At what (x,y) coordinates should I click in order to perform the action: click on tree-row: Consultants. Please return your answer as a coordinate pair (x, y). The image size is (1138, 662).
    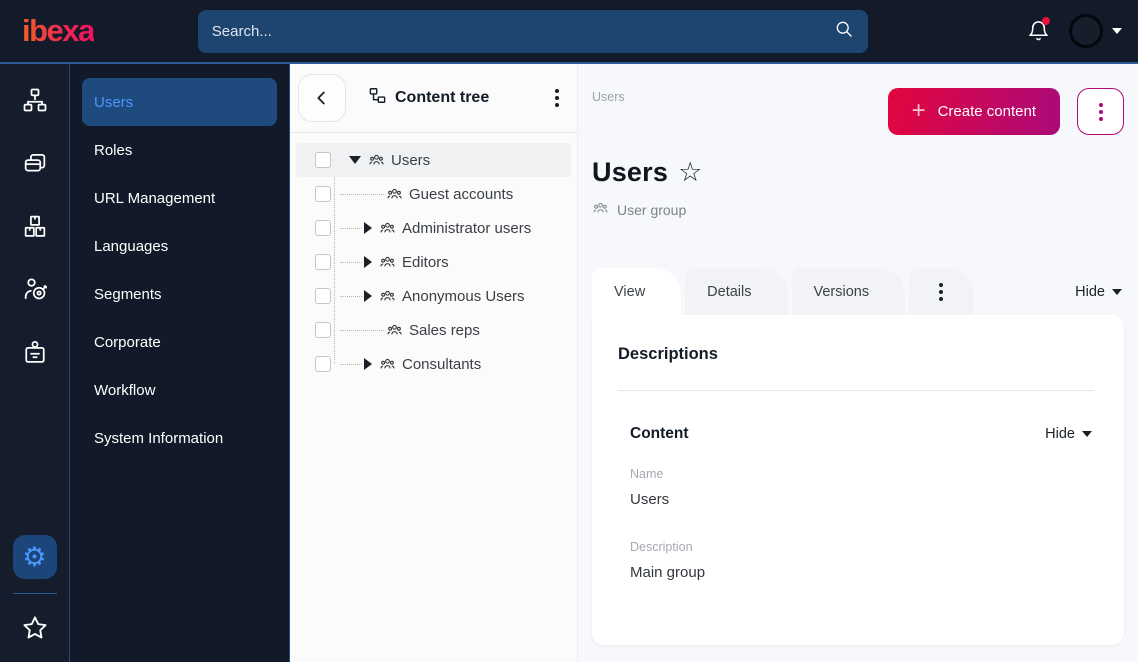
    Looking at the image, I should click on (433, 364).